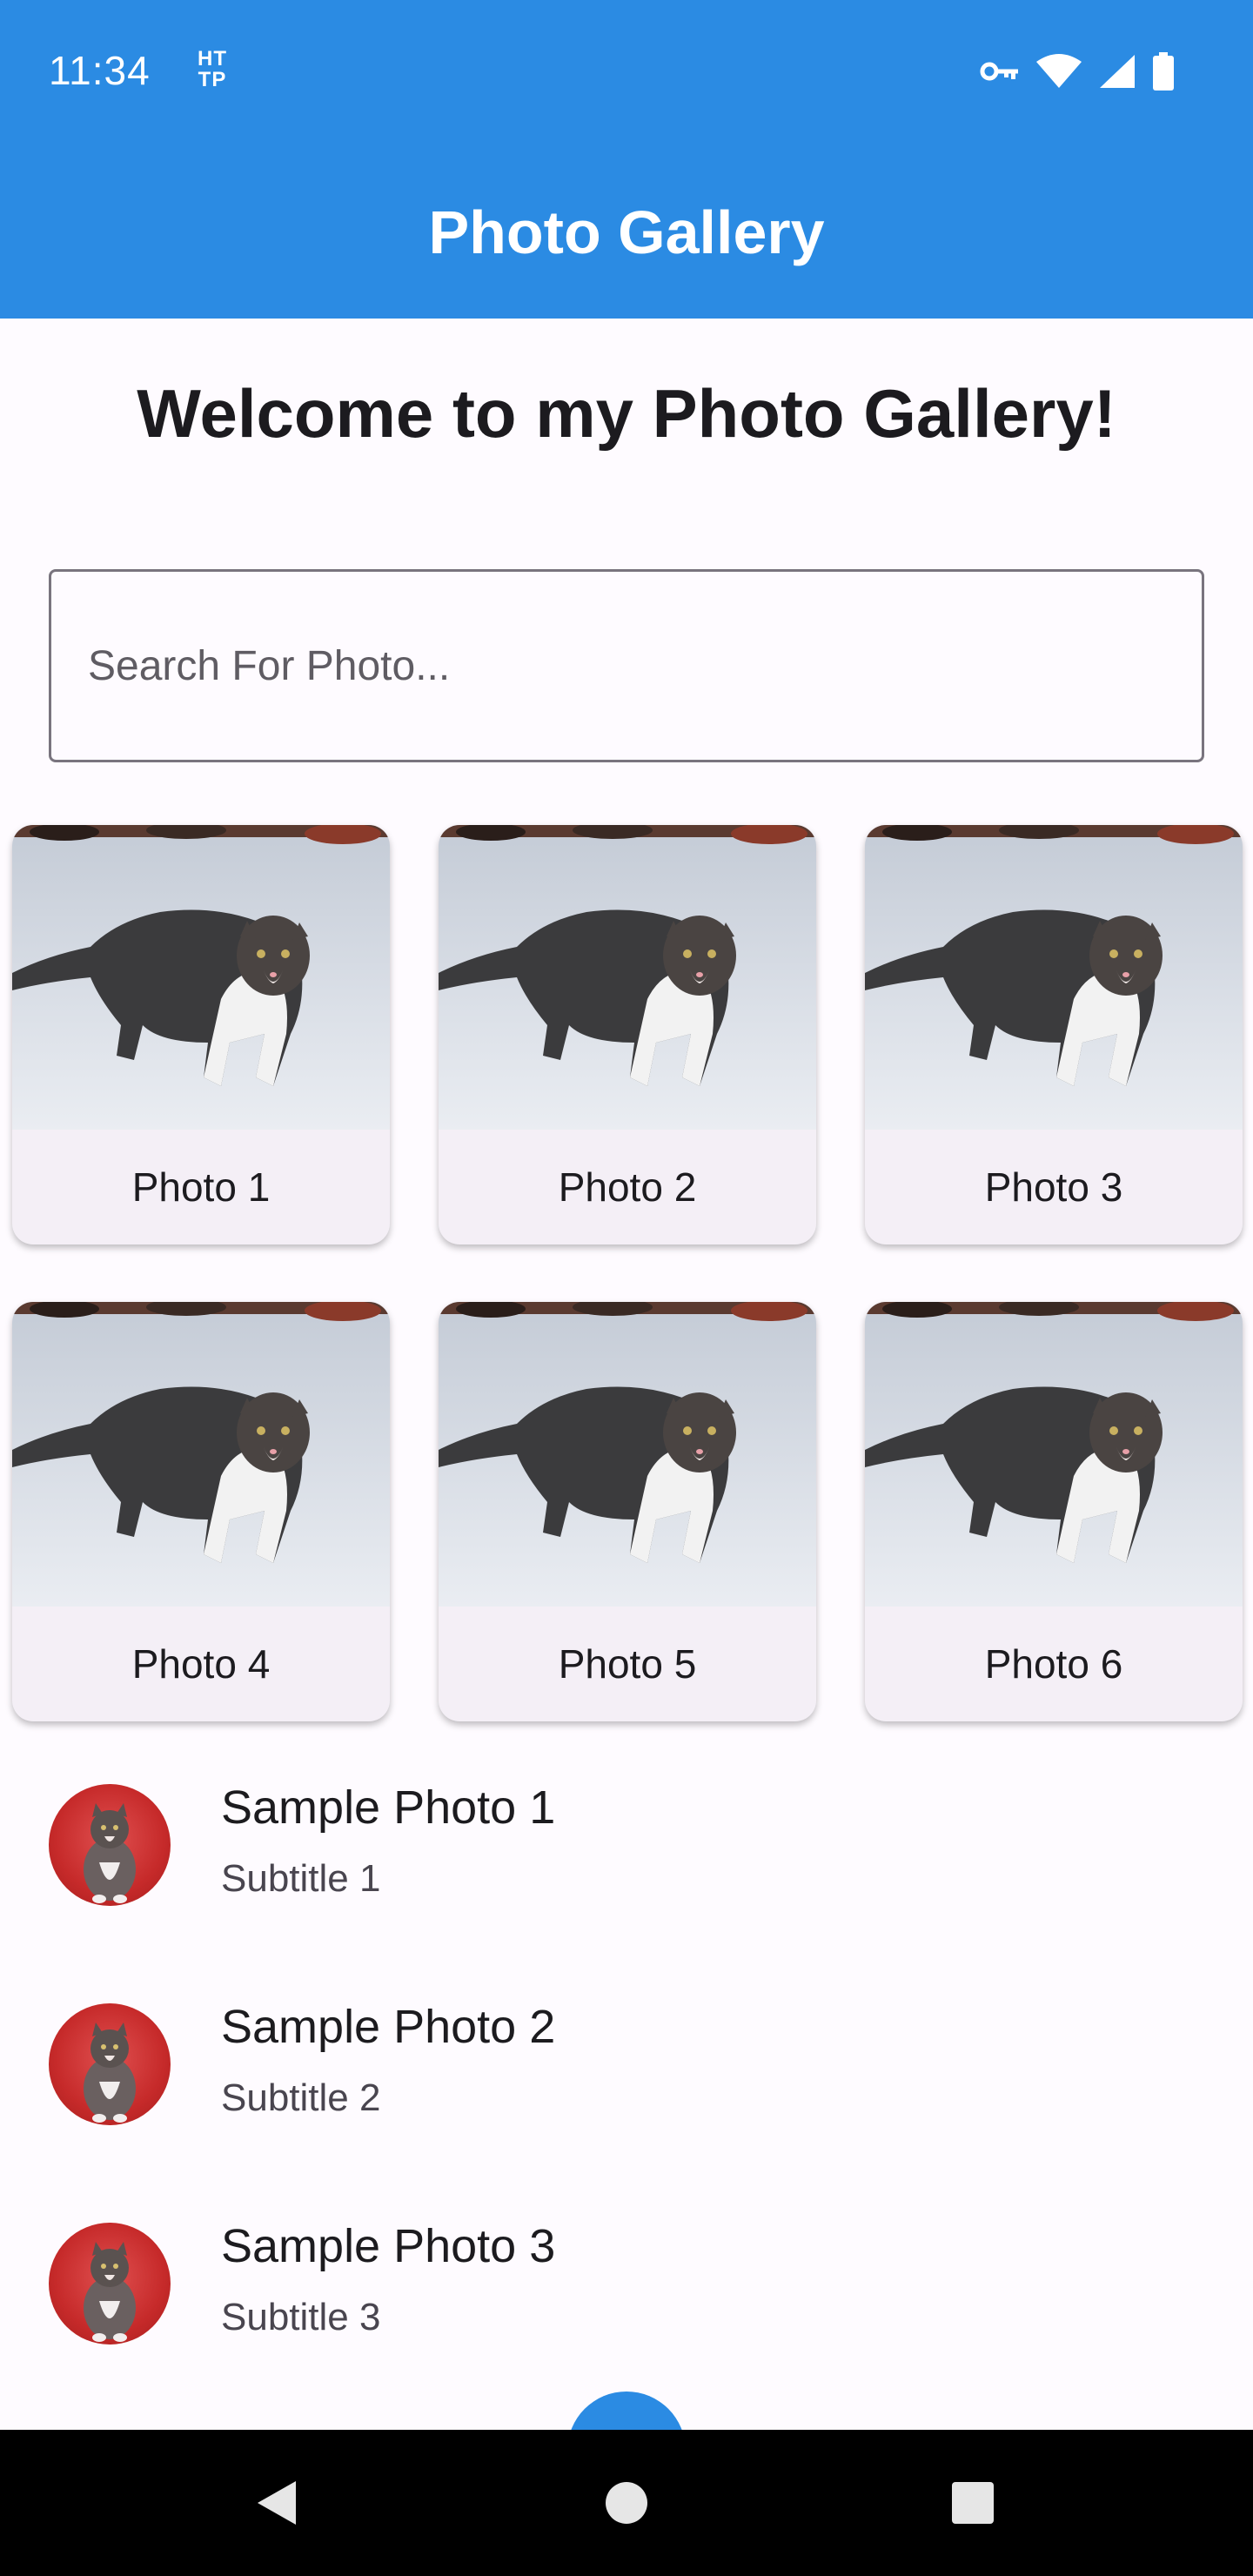 The image size is (1253, 2576). I want to click on signal-icon, so click(1117, 71).